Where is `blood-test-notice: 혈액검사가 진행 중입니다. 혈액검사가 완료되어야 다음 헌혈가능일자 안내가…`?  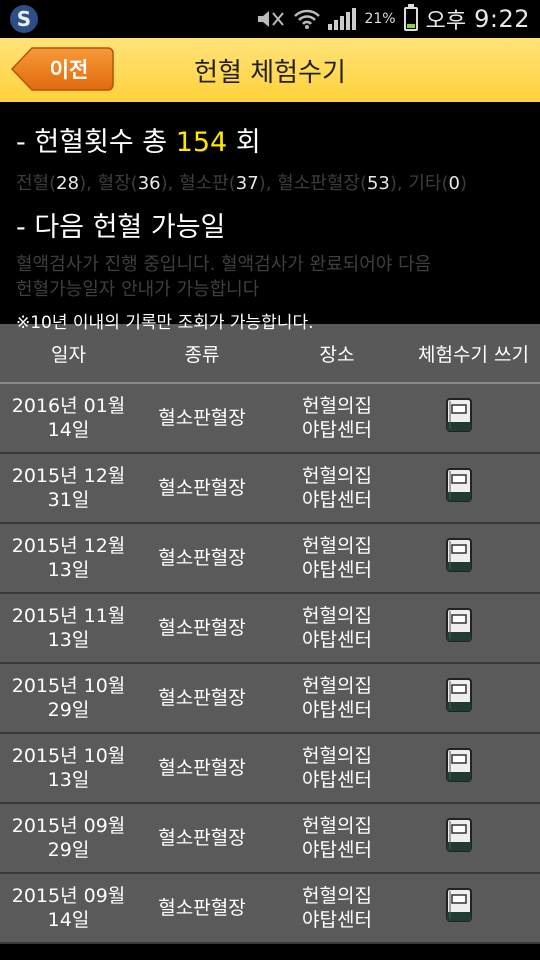
blood-test-notice: 혈액검사가 진행 중입니다. 혈액검사가 완료되어야 다음 헌혈가능일자 안내가… is located at coordinates (270, 277).